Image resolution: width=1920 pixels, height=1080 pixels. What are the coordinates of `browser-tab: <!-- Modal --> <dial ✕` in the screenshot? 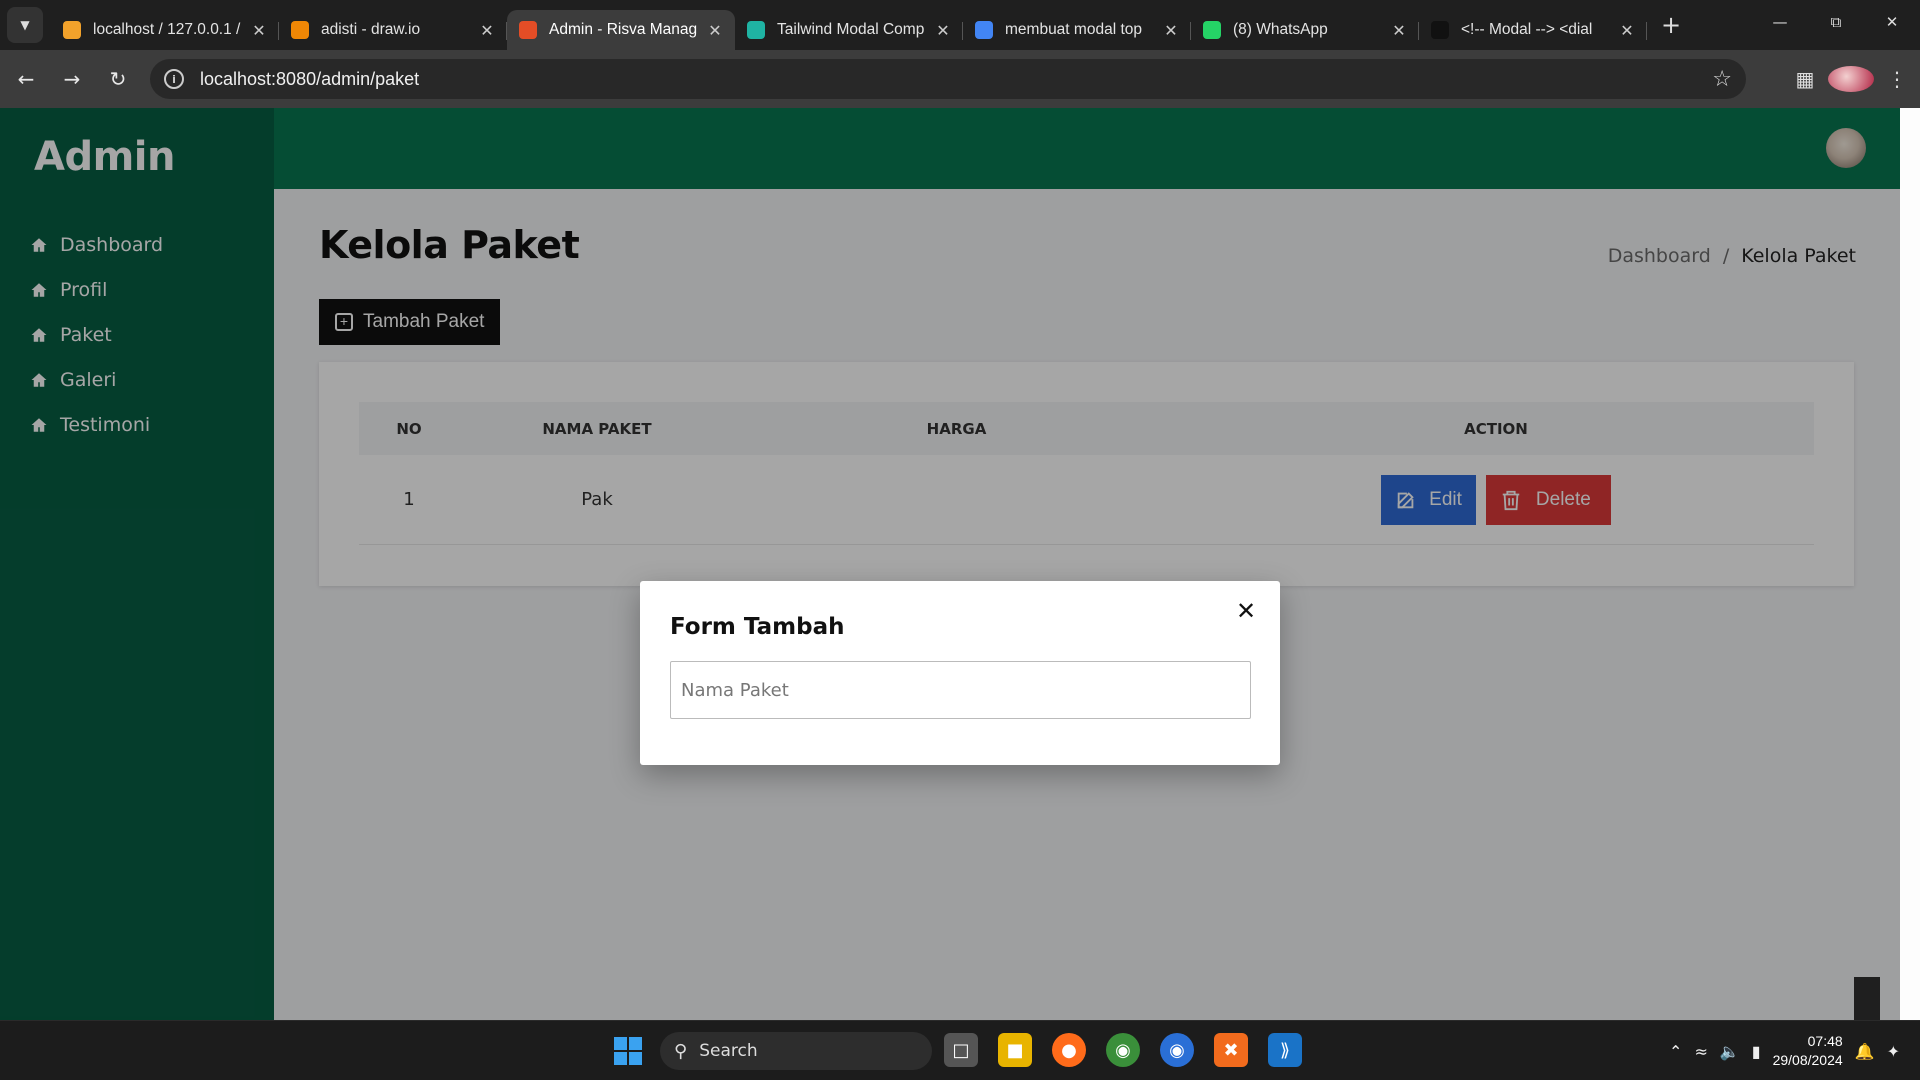 It's located at (1533, 30).